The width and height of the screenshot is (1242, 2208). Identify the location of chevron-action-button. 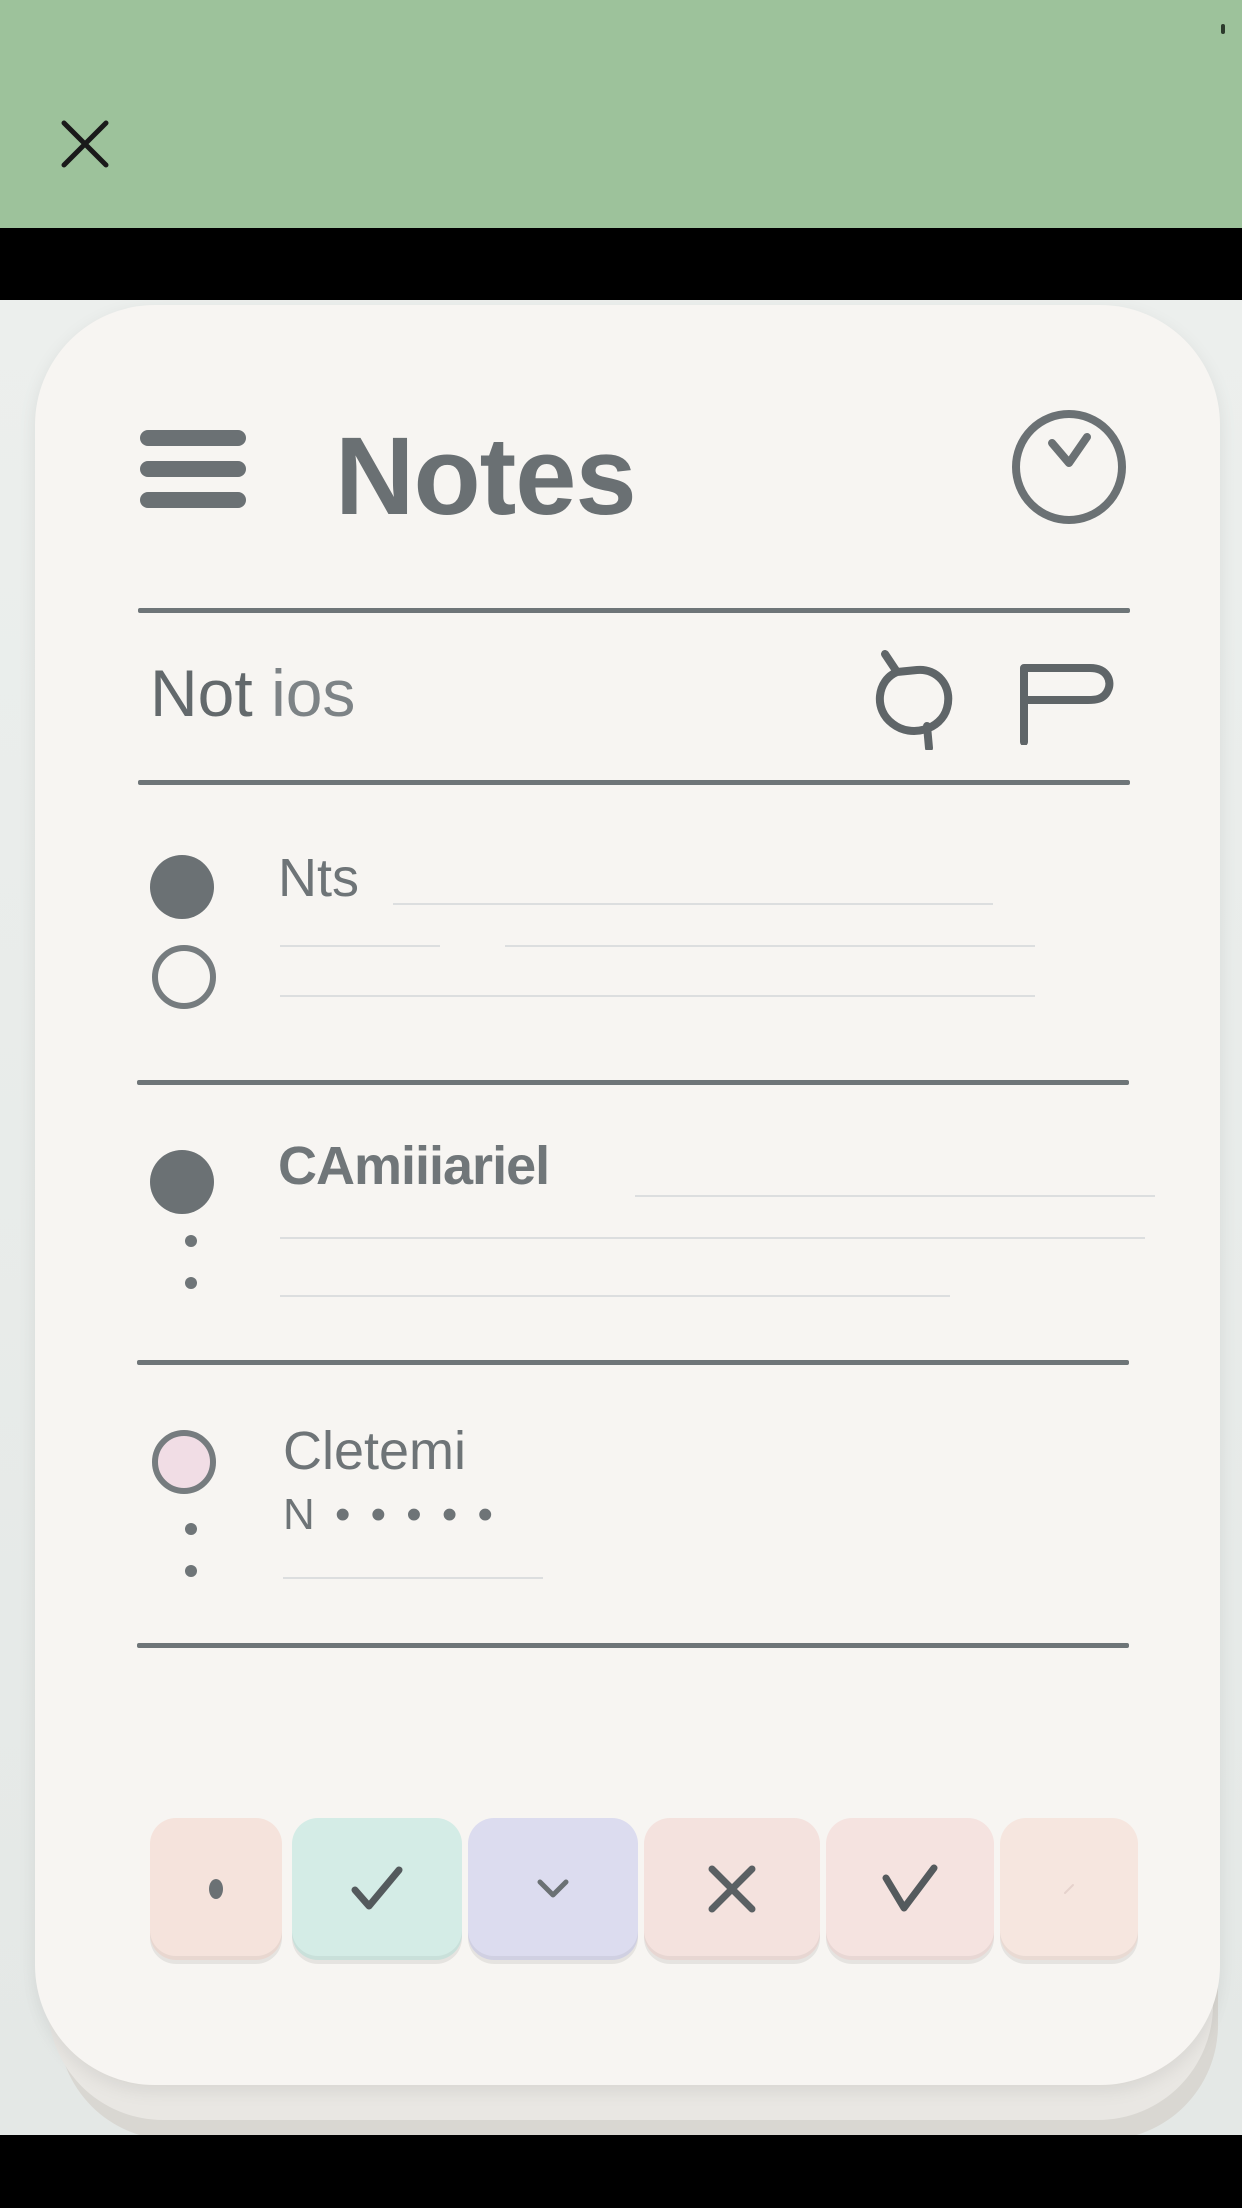
(553, 1889).